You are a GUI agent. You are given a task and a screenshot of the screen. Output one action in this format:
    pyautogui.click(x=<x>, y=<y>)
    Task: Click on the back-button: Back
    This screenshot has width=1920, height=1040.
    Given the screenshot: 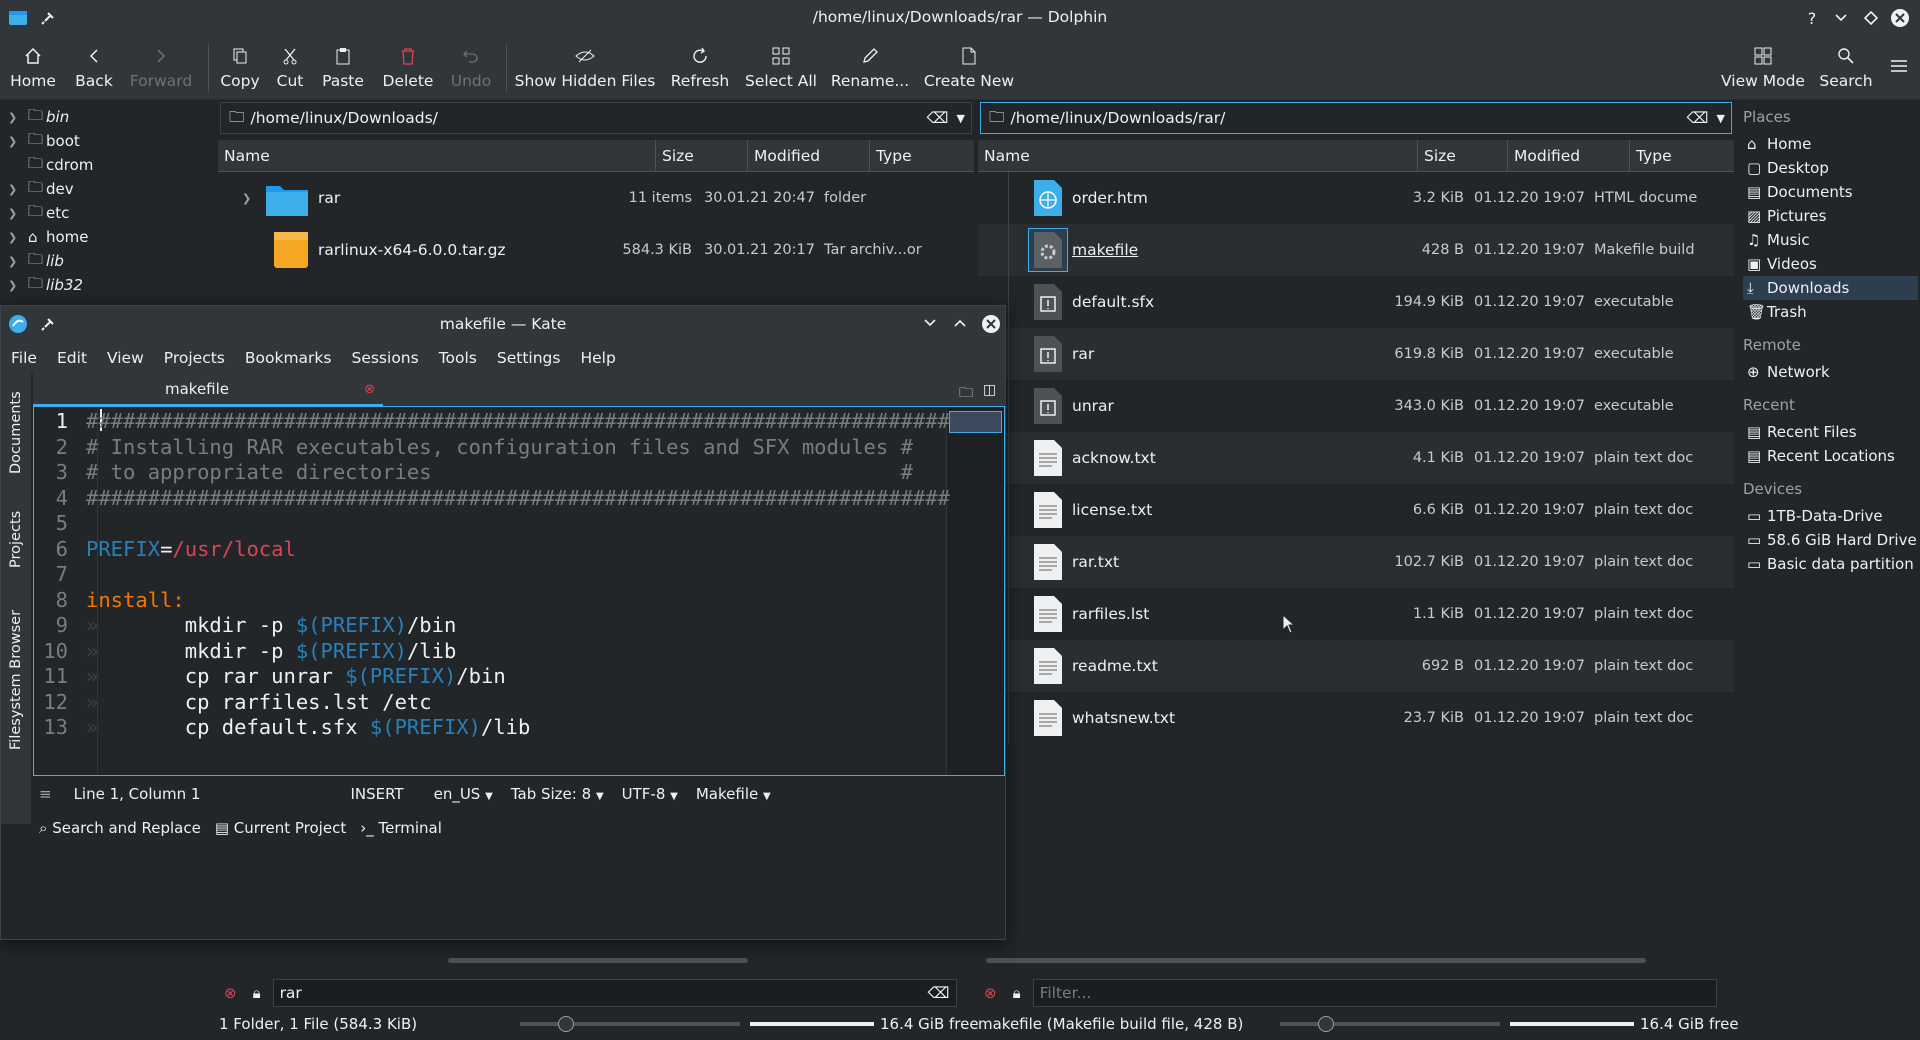 What is the action you would take?
    pyautogui.click(x=94, y=68)
    